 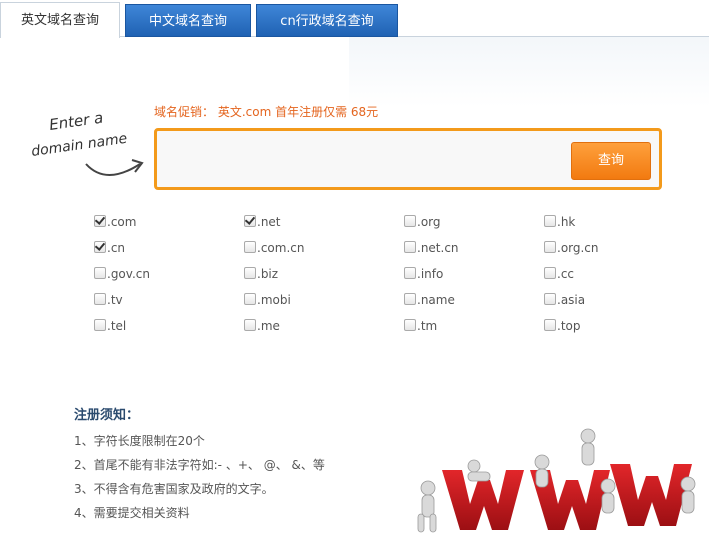 I want to click on domain-search-input, so click(x=365, y=158).